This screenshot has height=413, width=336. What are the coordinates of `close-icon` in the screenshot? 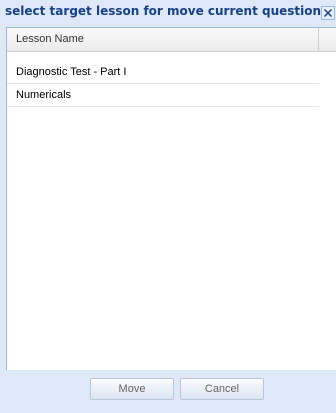 It's located at (328, 13).